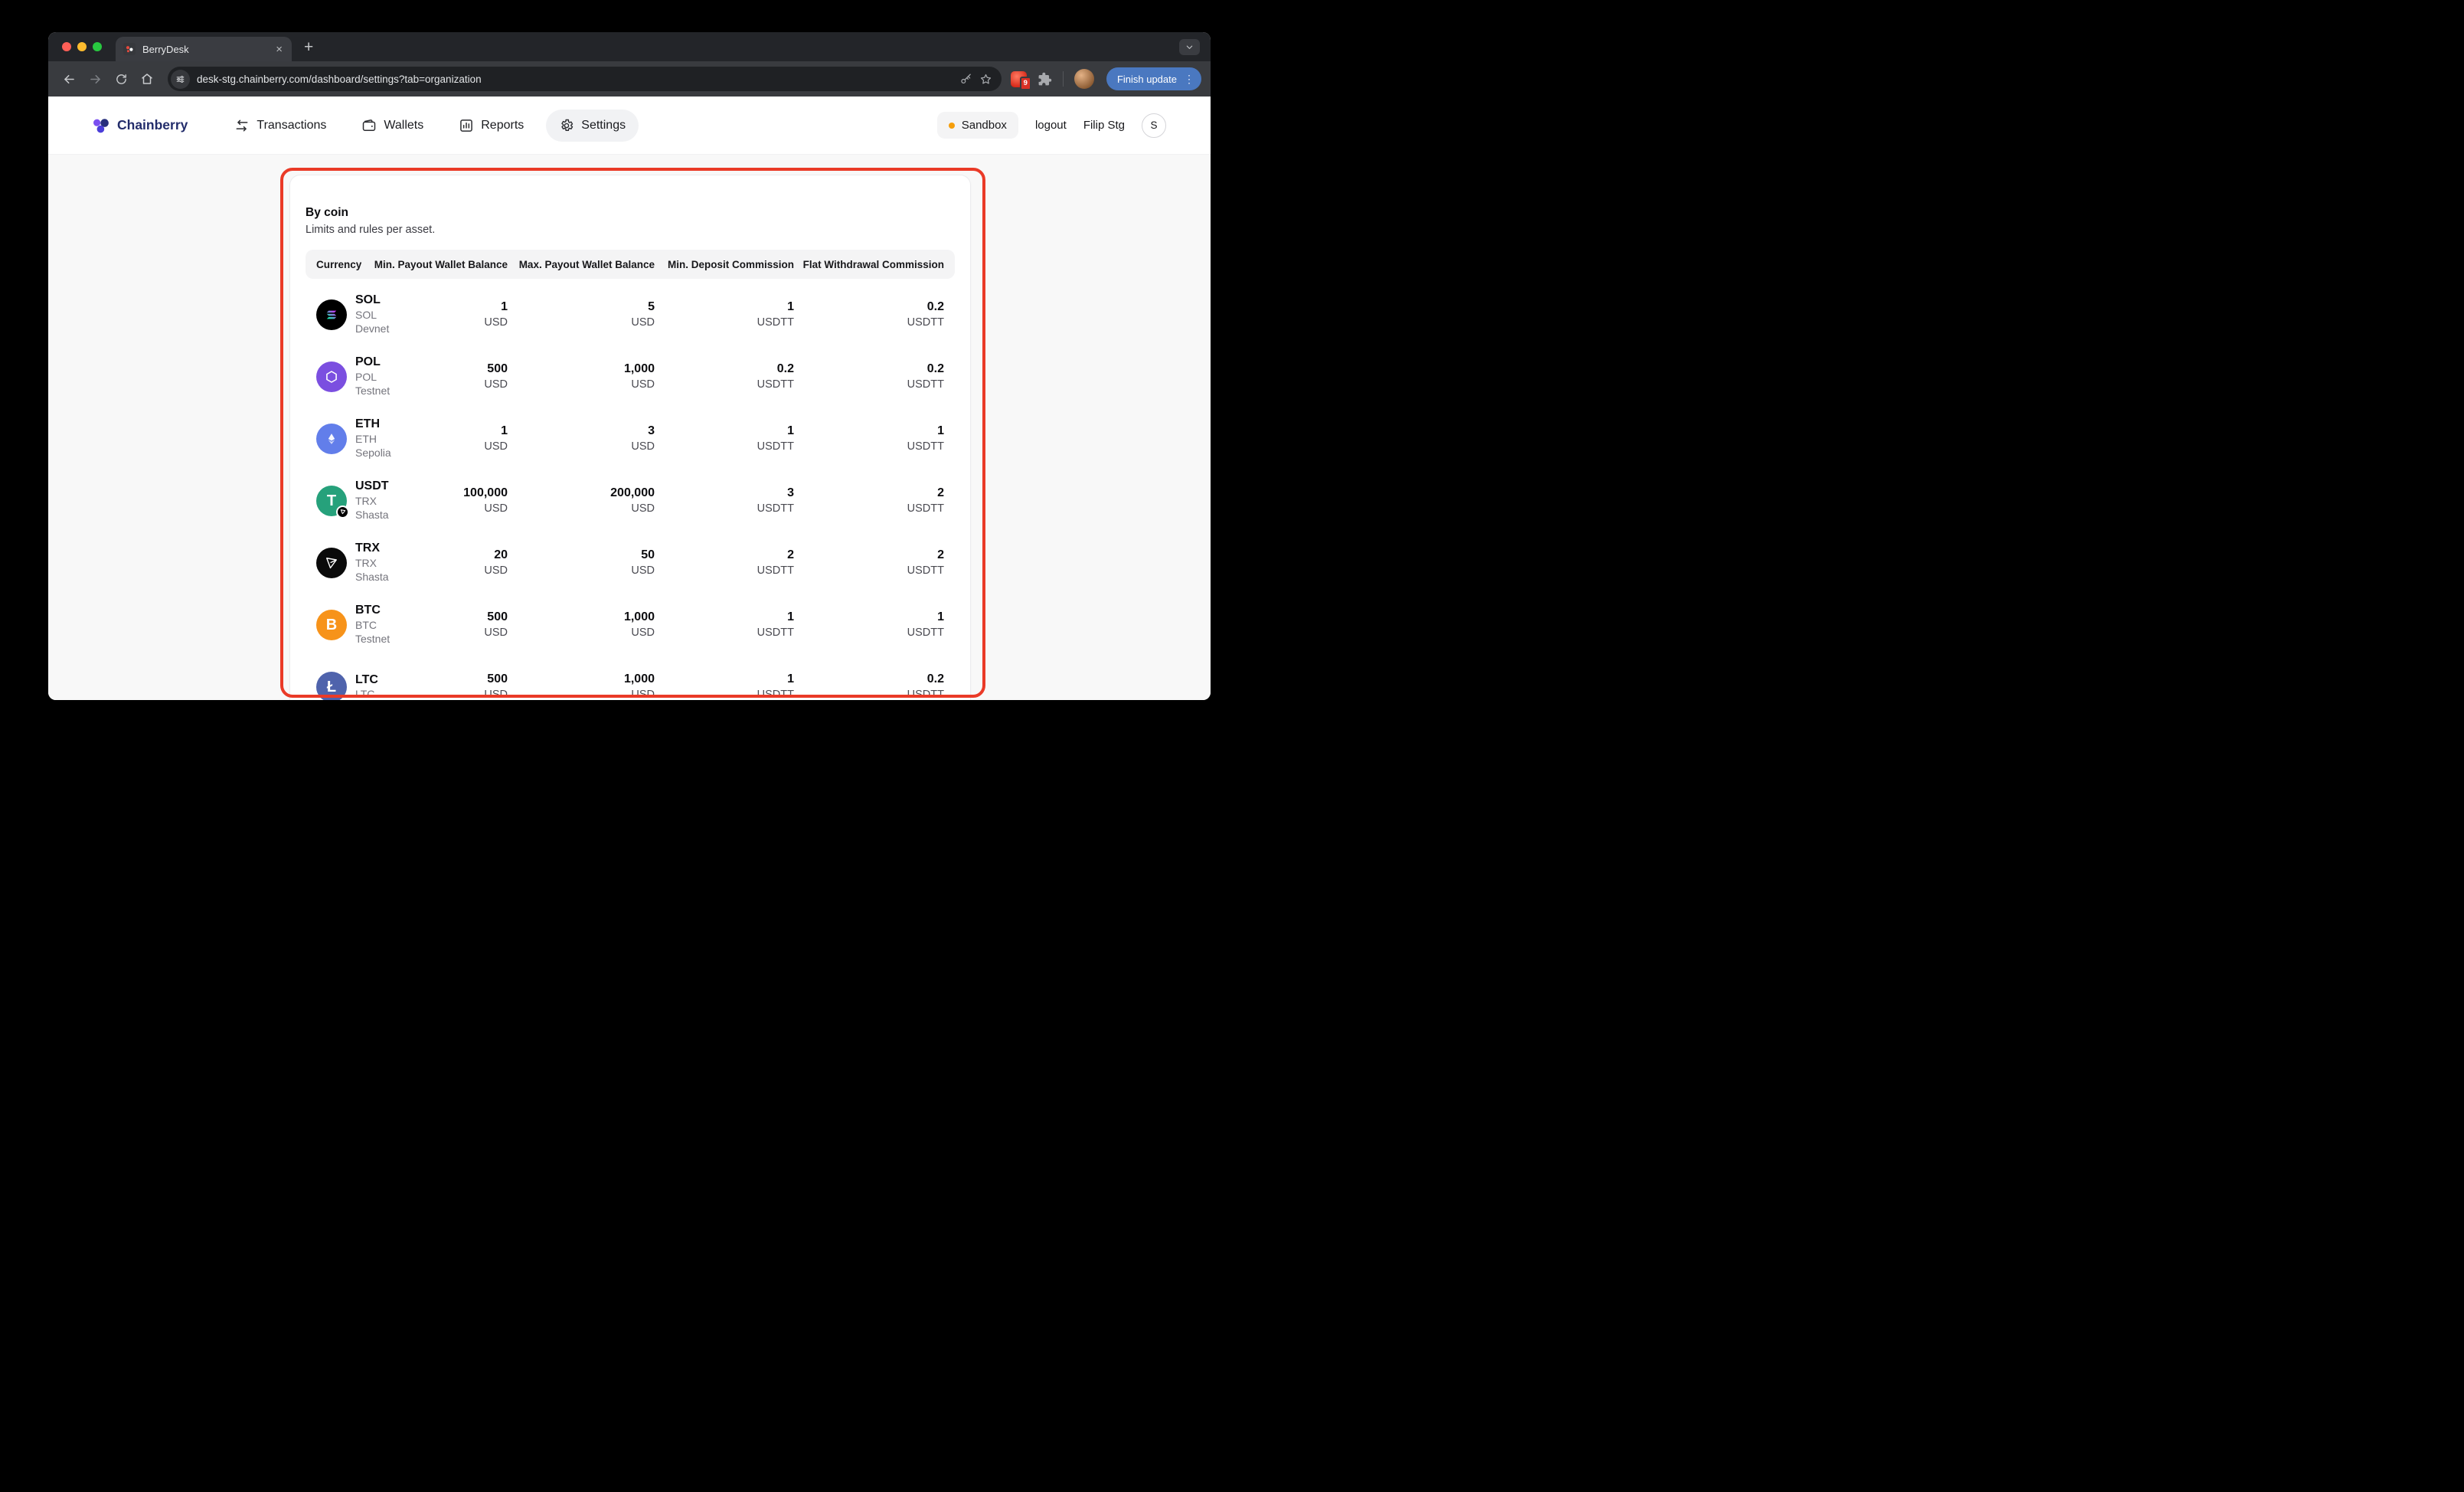 The height and width of the screenshot is (1492, 2464). What do you see at coordinates (353, 438) in the screenshot?
I see `coin-cell: ETH ETH Sepolia` at bounding box center [353, 438].